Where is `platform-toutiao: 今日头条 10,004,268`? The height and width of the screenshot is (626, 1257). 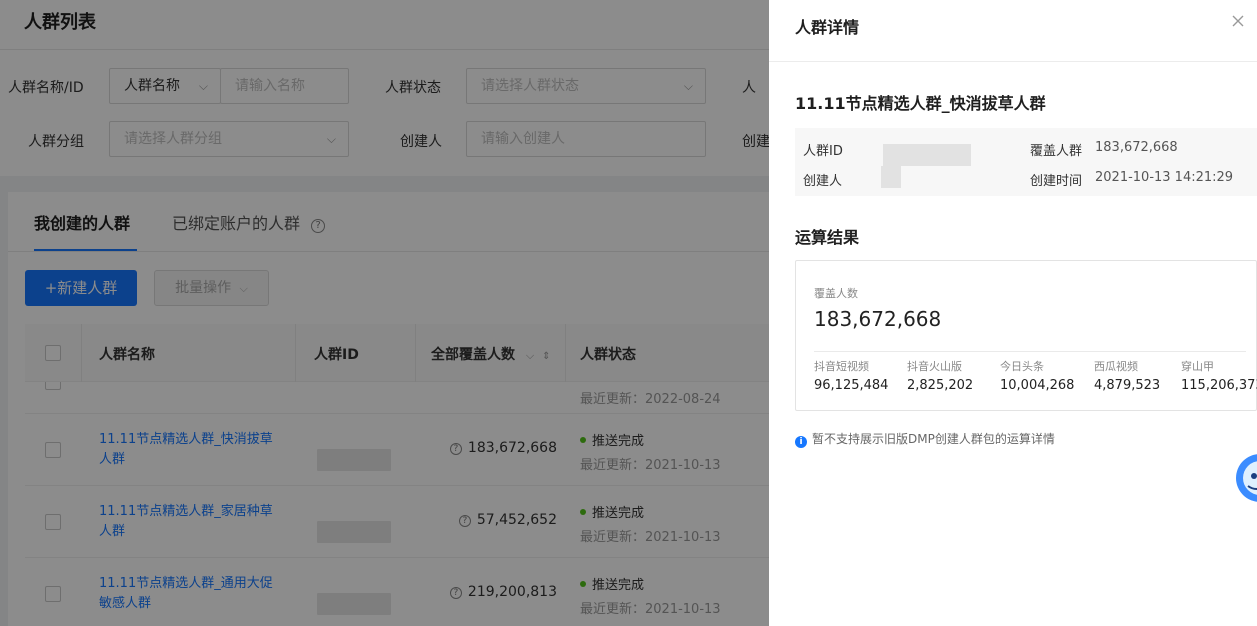 platform-toutiao: 今日头条 10,004,268 is located at coordinates (1037, 378).